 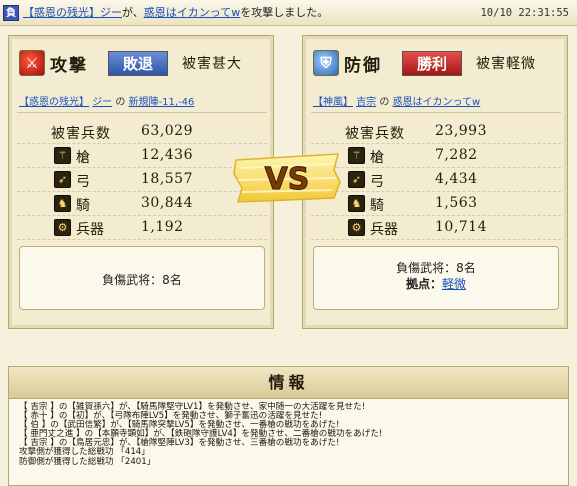 What do you see at coordinates (167, 179) in the screenshot?
I see `unit-value: 18,557` at bounding box center [167, 179].